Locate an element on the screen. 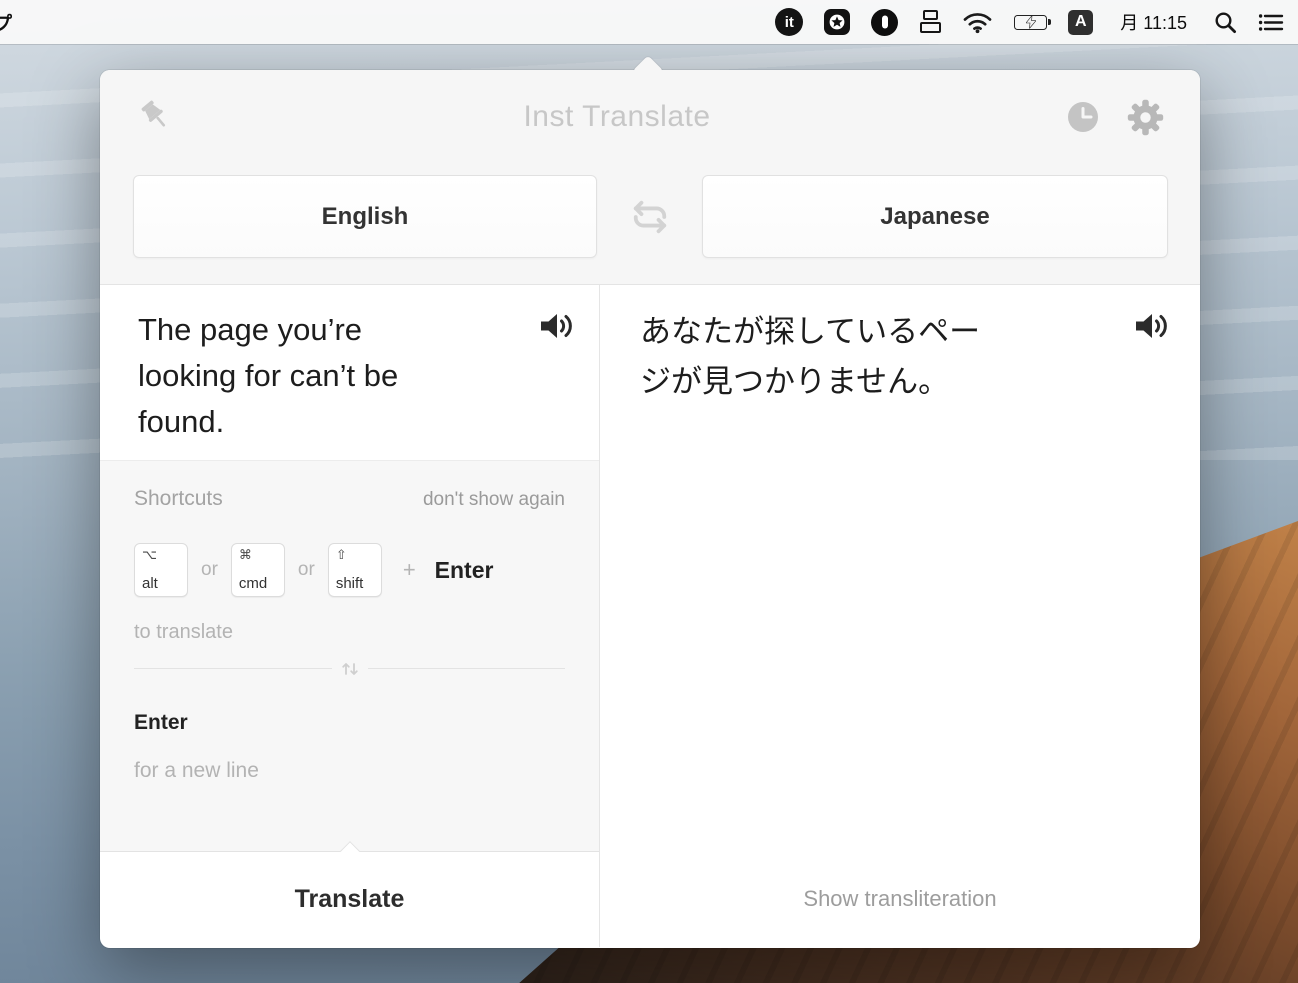 The width and height of the screenshot is (1298, 983). inst-translate-menu-item: it is located at coordinates (789, 22).